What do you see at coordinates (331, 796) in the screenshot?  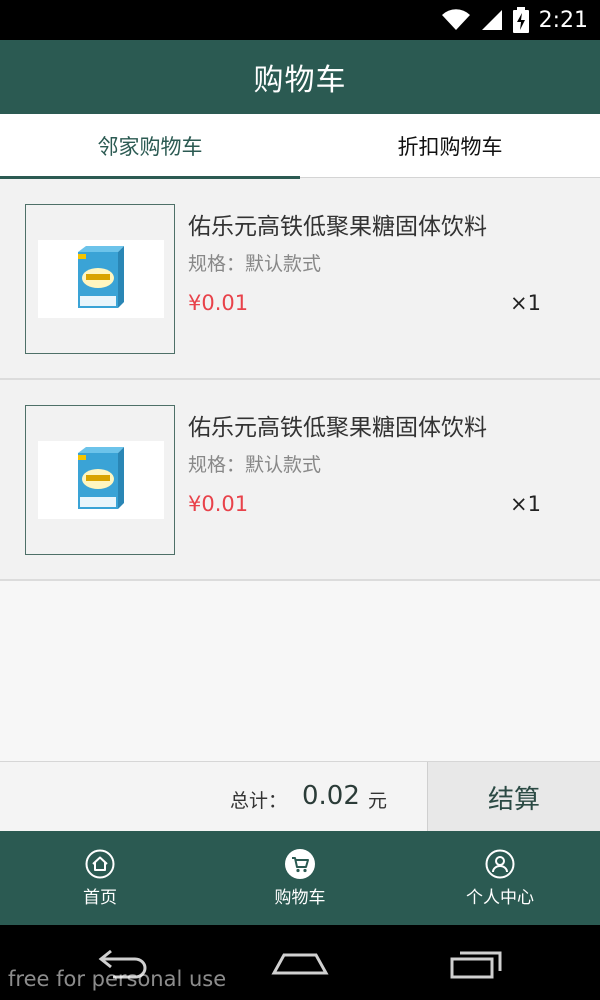 I see `total-value: 0.02` at bounding box center [331, 796].